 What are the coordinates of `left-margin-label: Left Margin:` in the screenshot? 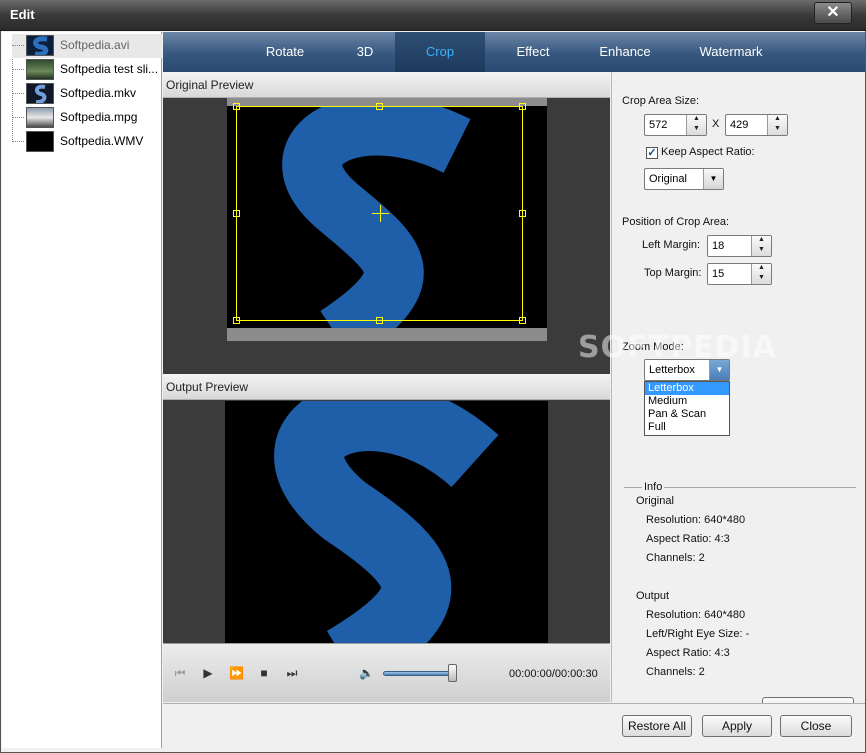 It's located at (671, 245).